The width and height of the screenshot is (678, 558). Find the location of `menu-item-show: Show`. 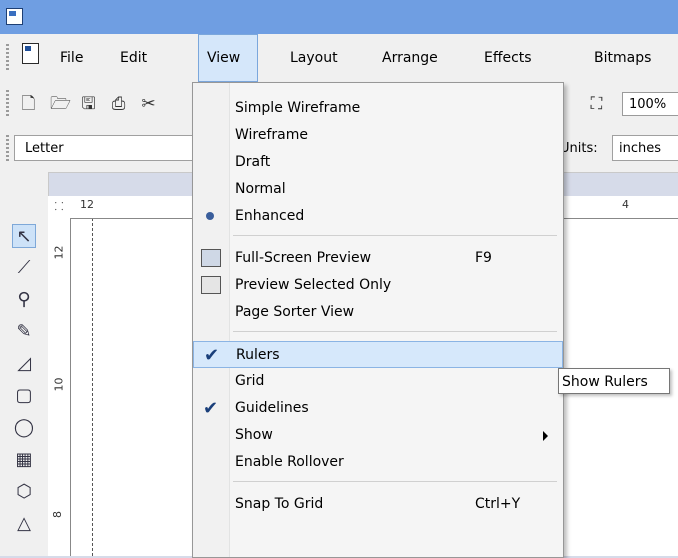

menu-item-show: Show is located at coordinates (378, 435).